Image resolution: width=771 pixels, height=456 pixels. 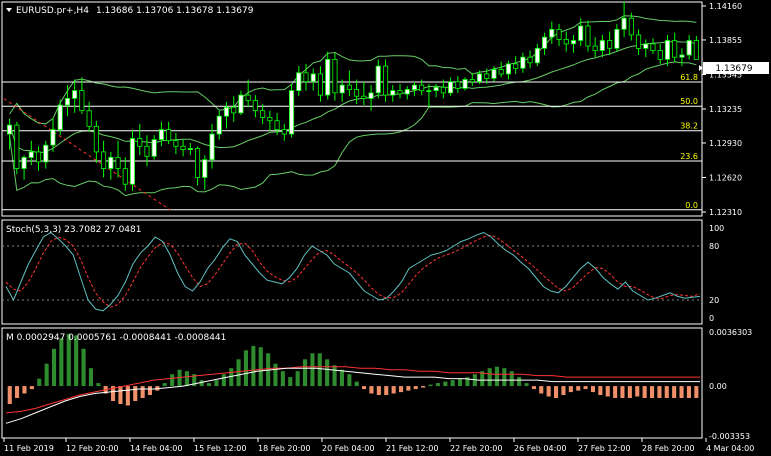 I want to click on time-tick-label: 12 Feb 20:00, so click(x=92, y=448).